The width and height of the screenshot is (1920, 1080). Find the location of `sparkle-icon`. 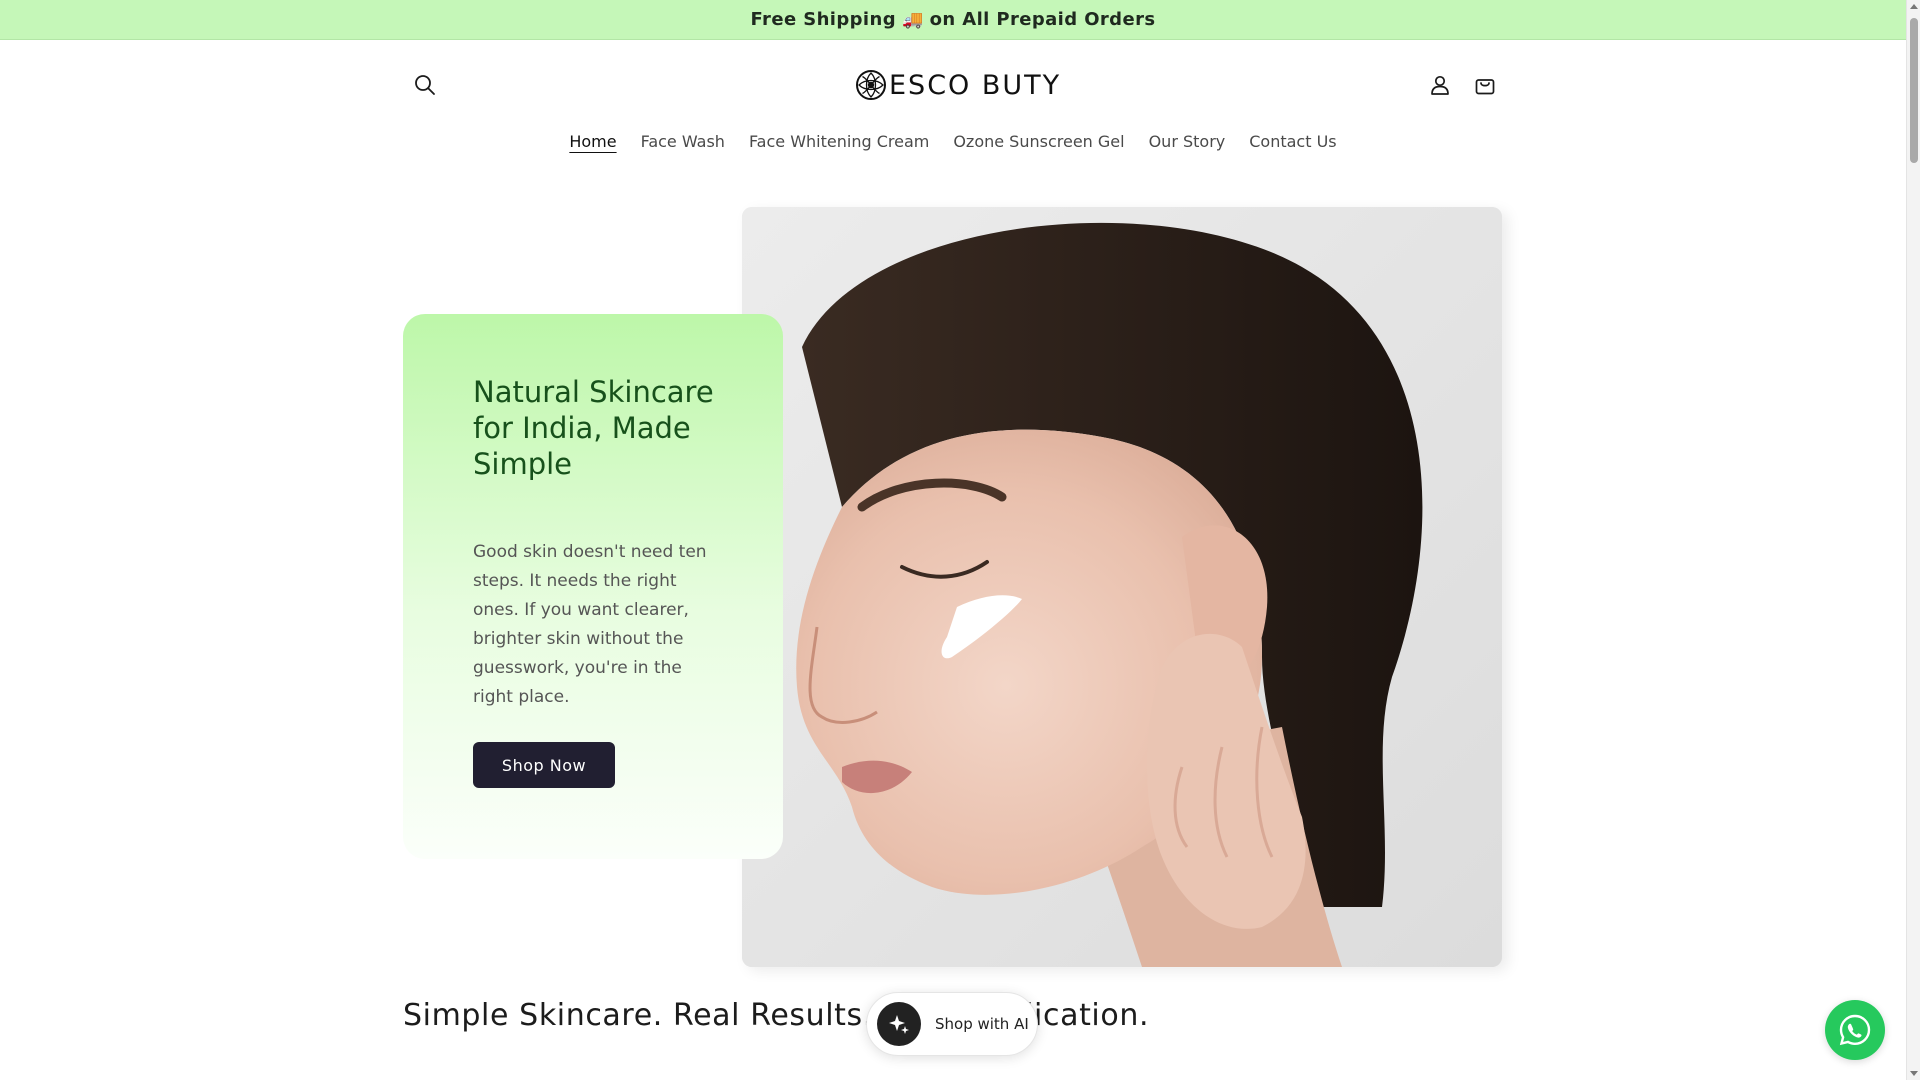

sparkle-icon is located at coordinates (899, 1024).